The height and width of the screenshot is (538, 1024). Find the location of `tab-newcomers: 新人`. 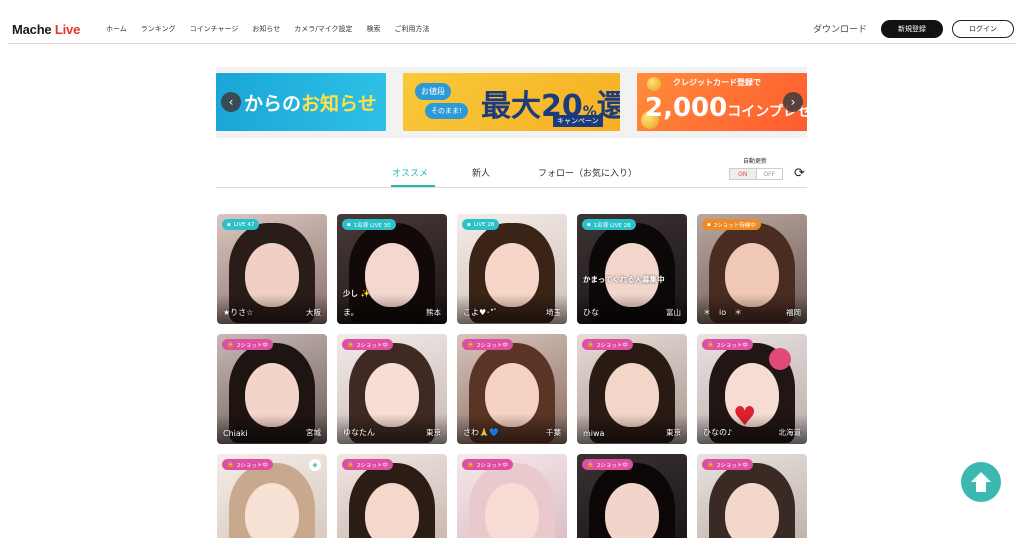

tab-newcomers: 新人 is located at coordinates (481, 172).